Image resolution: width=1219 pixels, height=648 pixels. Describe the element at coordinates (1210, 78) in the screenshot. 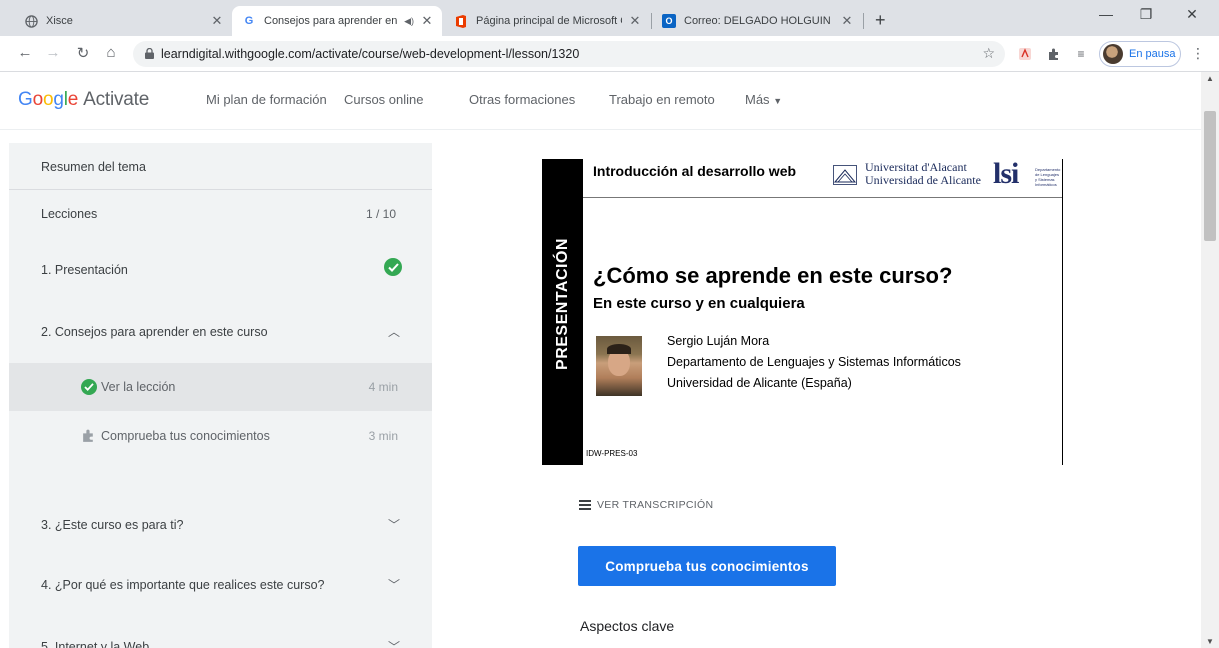

I see `scroll-up-icon: ▲` at that location.